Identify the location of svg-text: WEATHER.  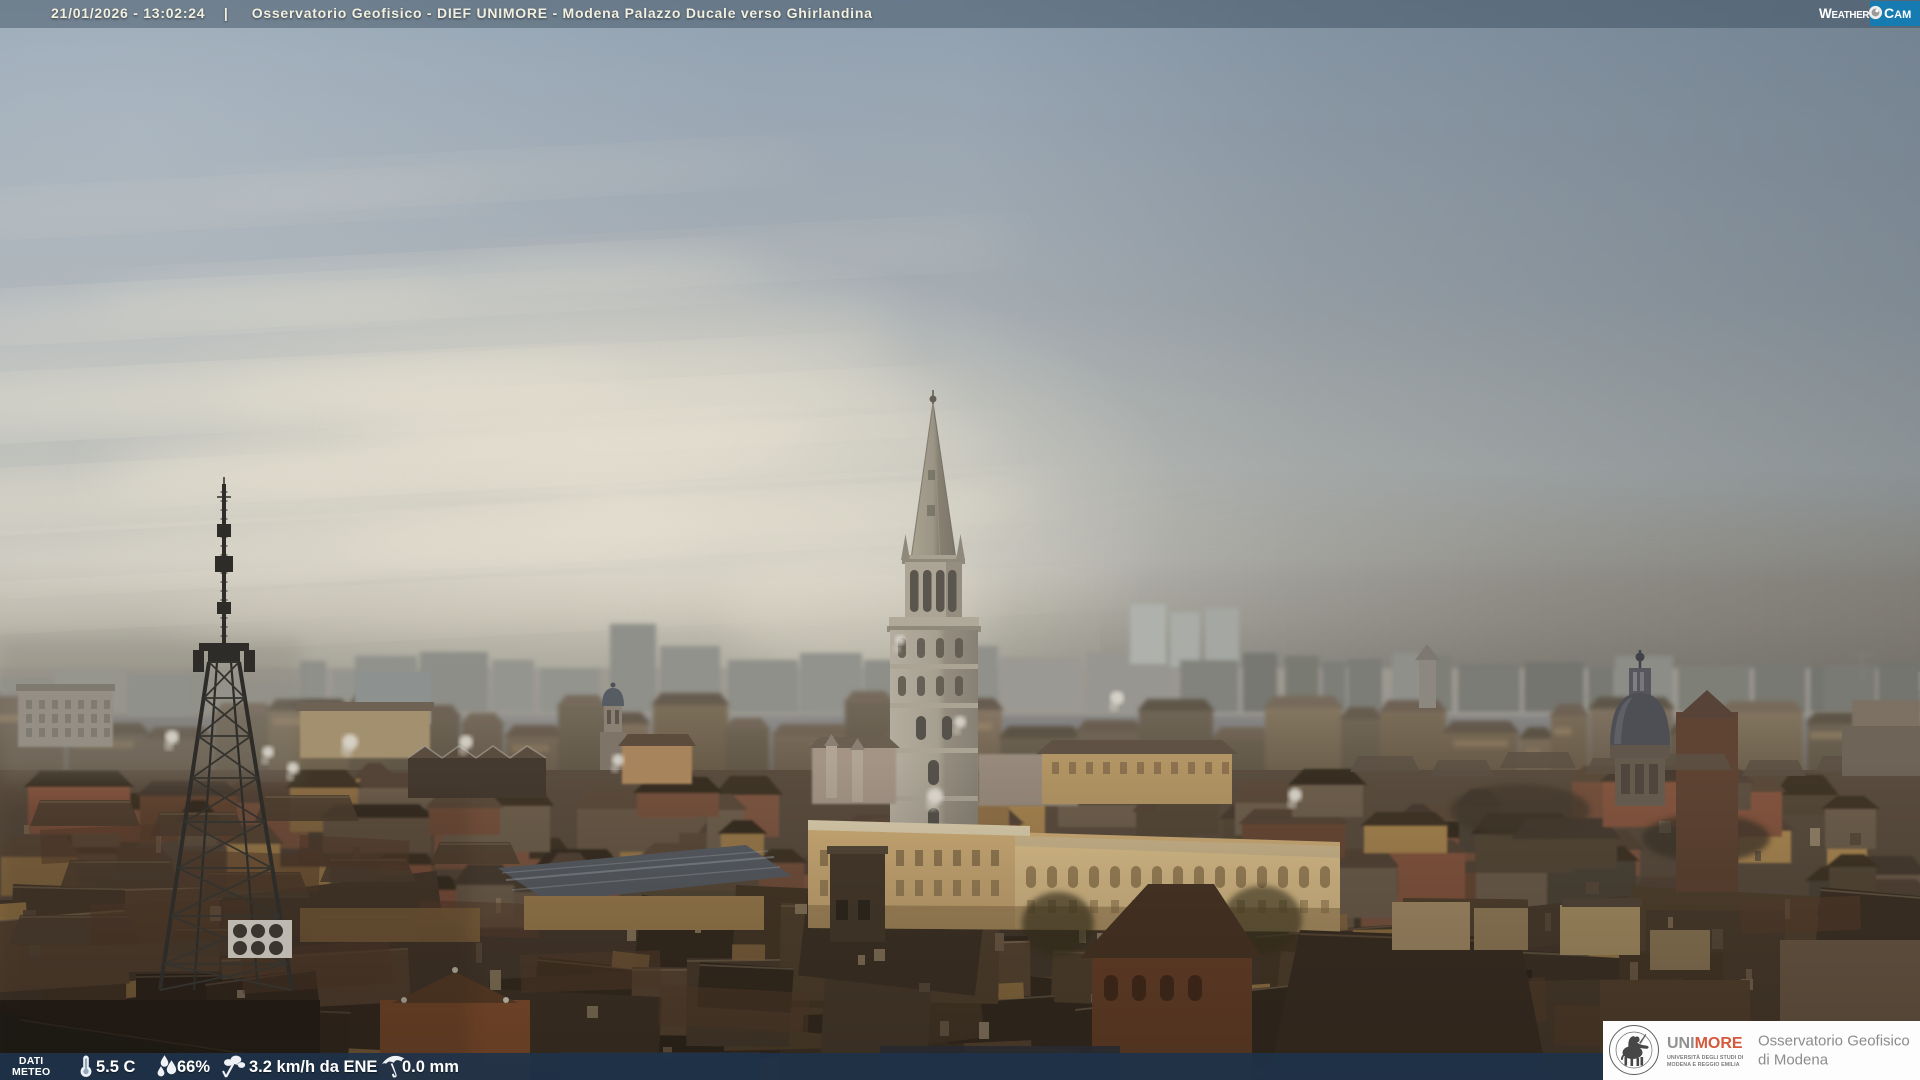
(1844, 13).